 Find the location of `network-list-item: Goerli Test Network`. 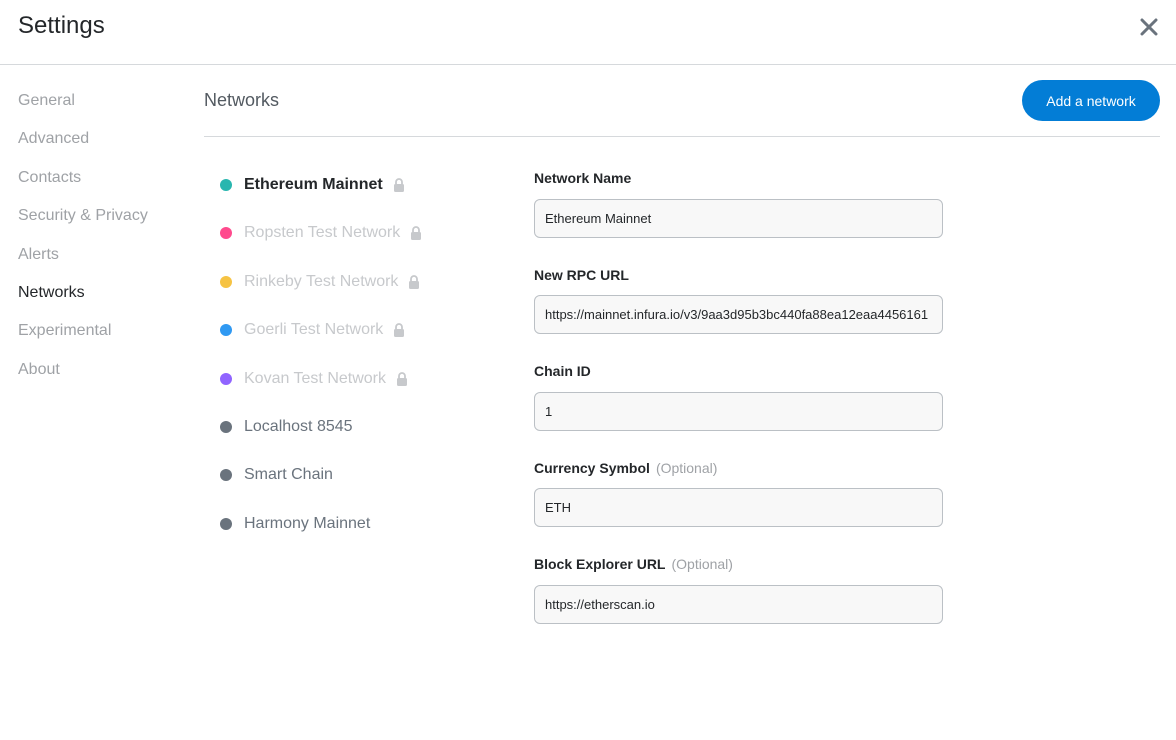

network-list-item: Goerli Test Network is located at coordinates (312, 330).